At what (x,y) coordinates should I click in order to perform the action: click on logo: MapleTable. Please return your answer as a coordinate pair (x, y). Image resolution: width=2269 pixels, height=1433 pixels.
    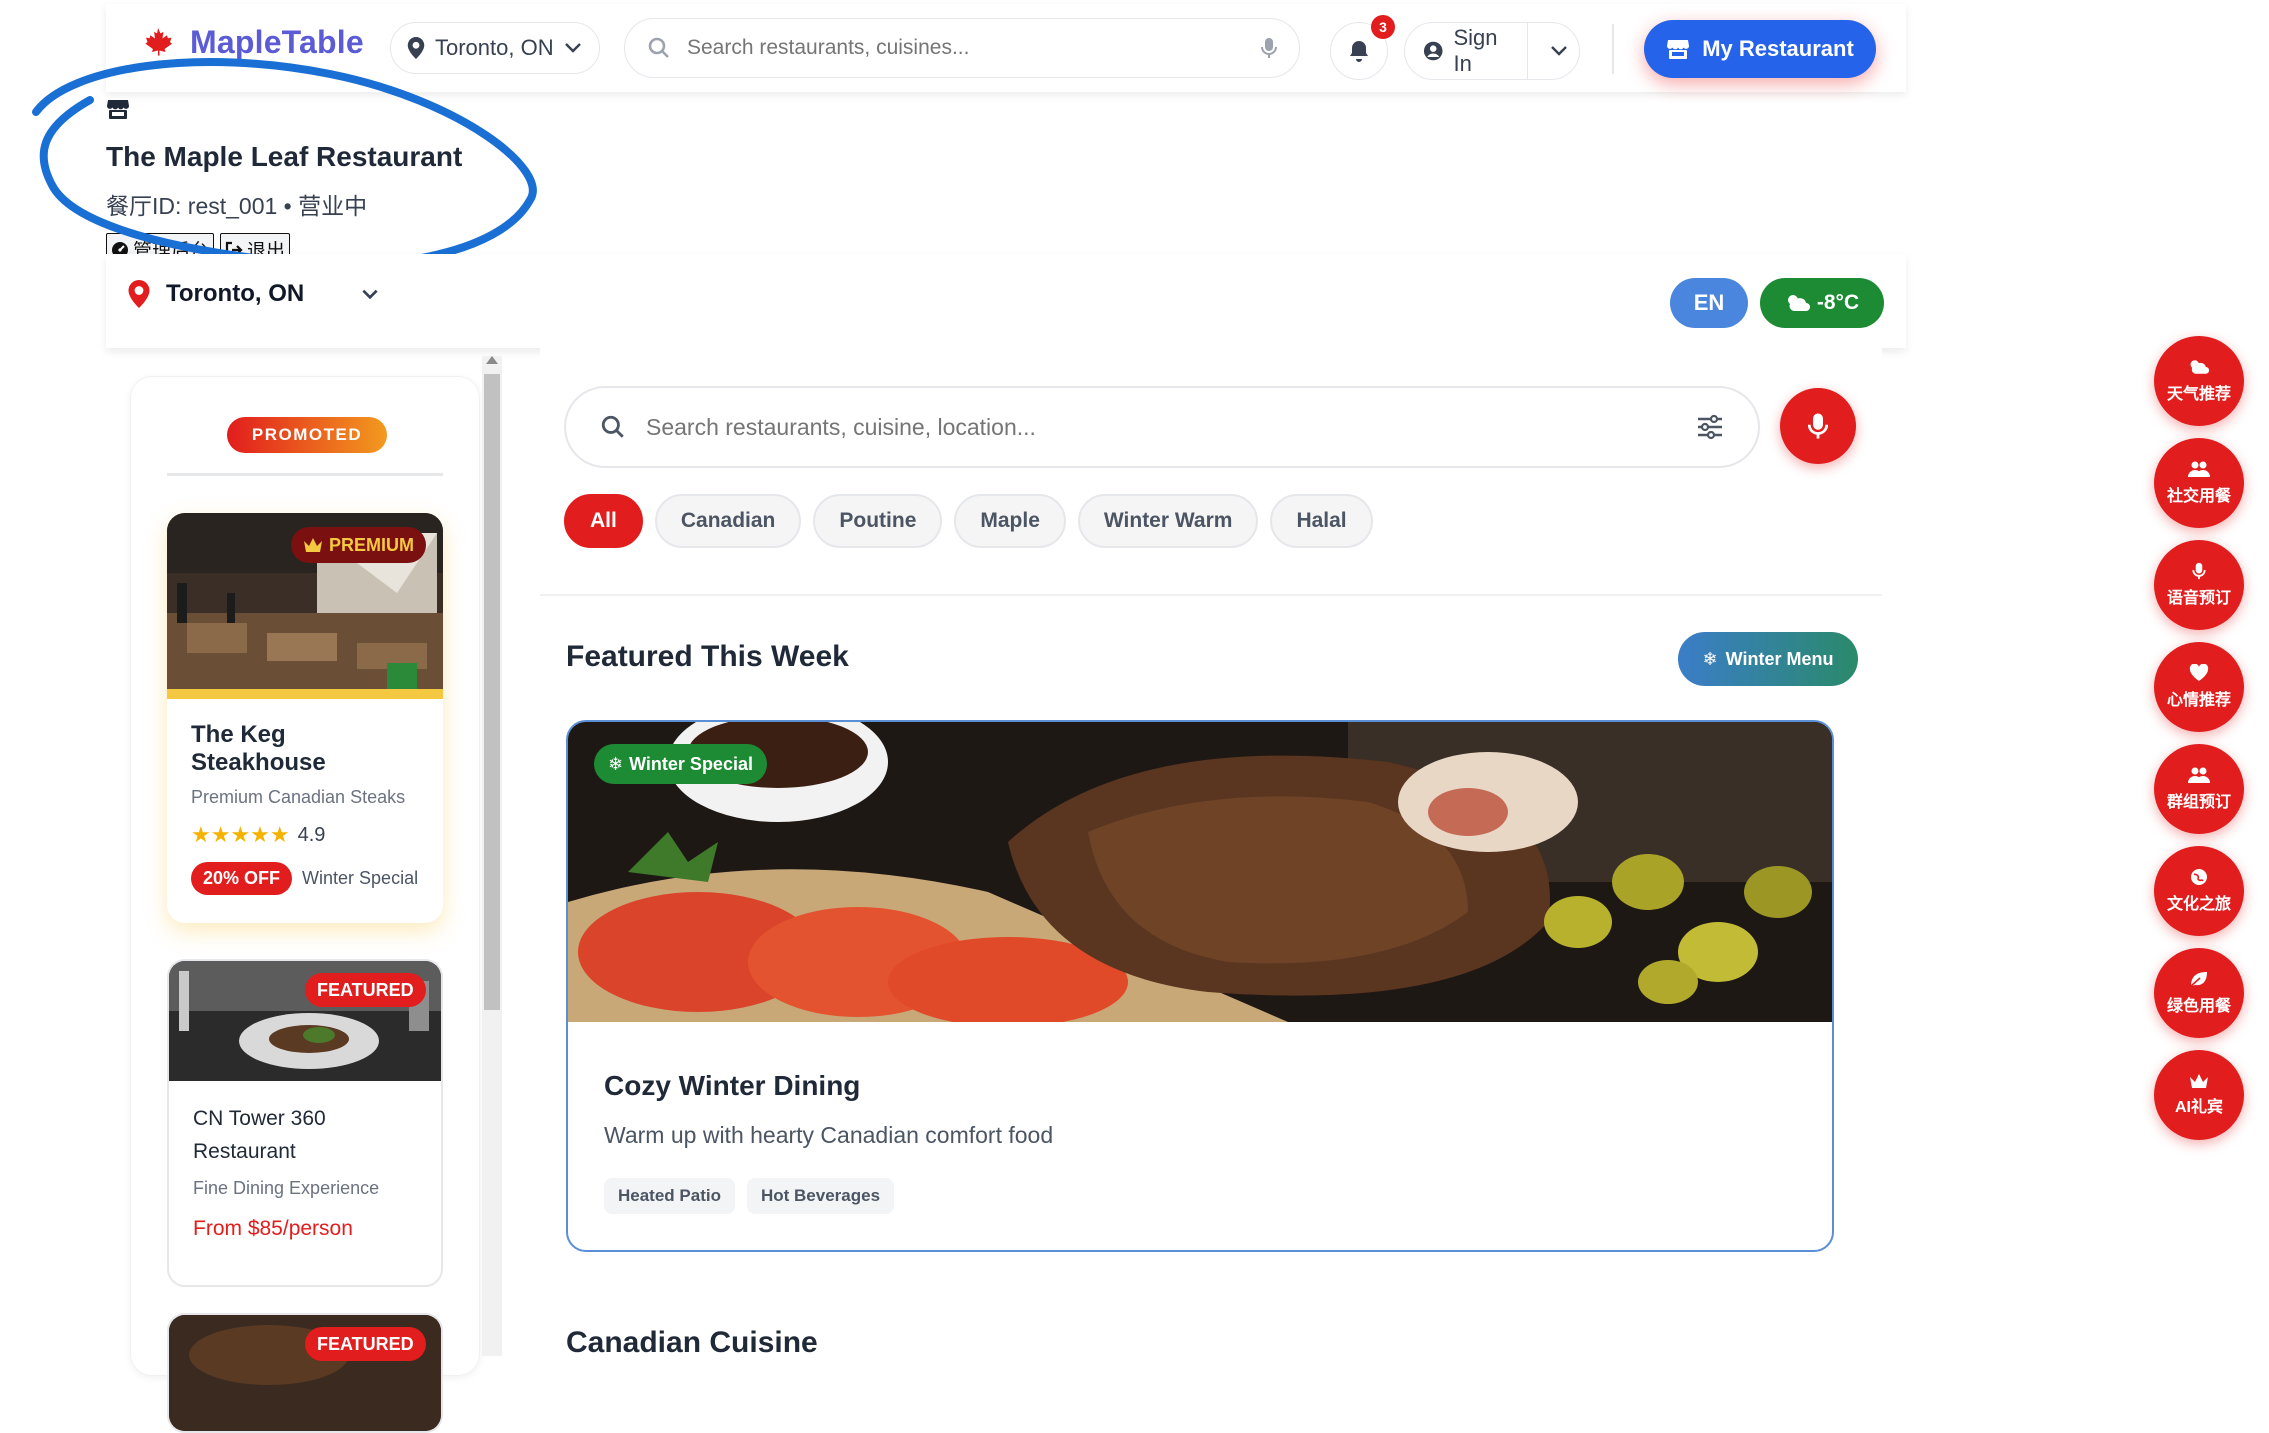
    Looking at the image, I should click on (252, 42).